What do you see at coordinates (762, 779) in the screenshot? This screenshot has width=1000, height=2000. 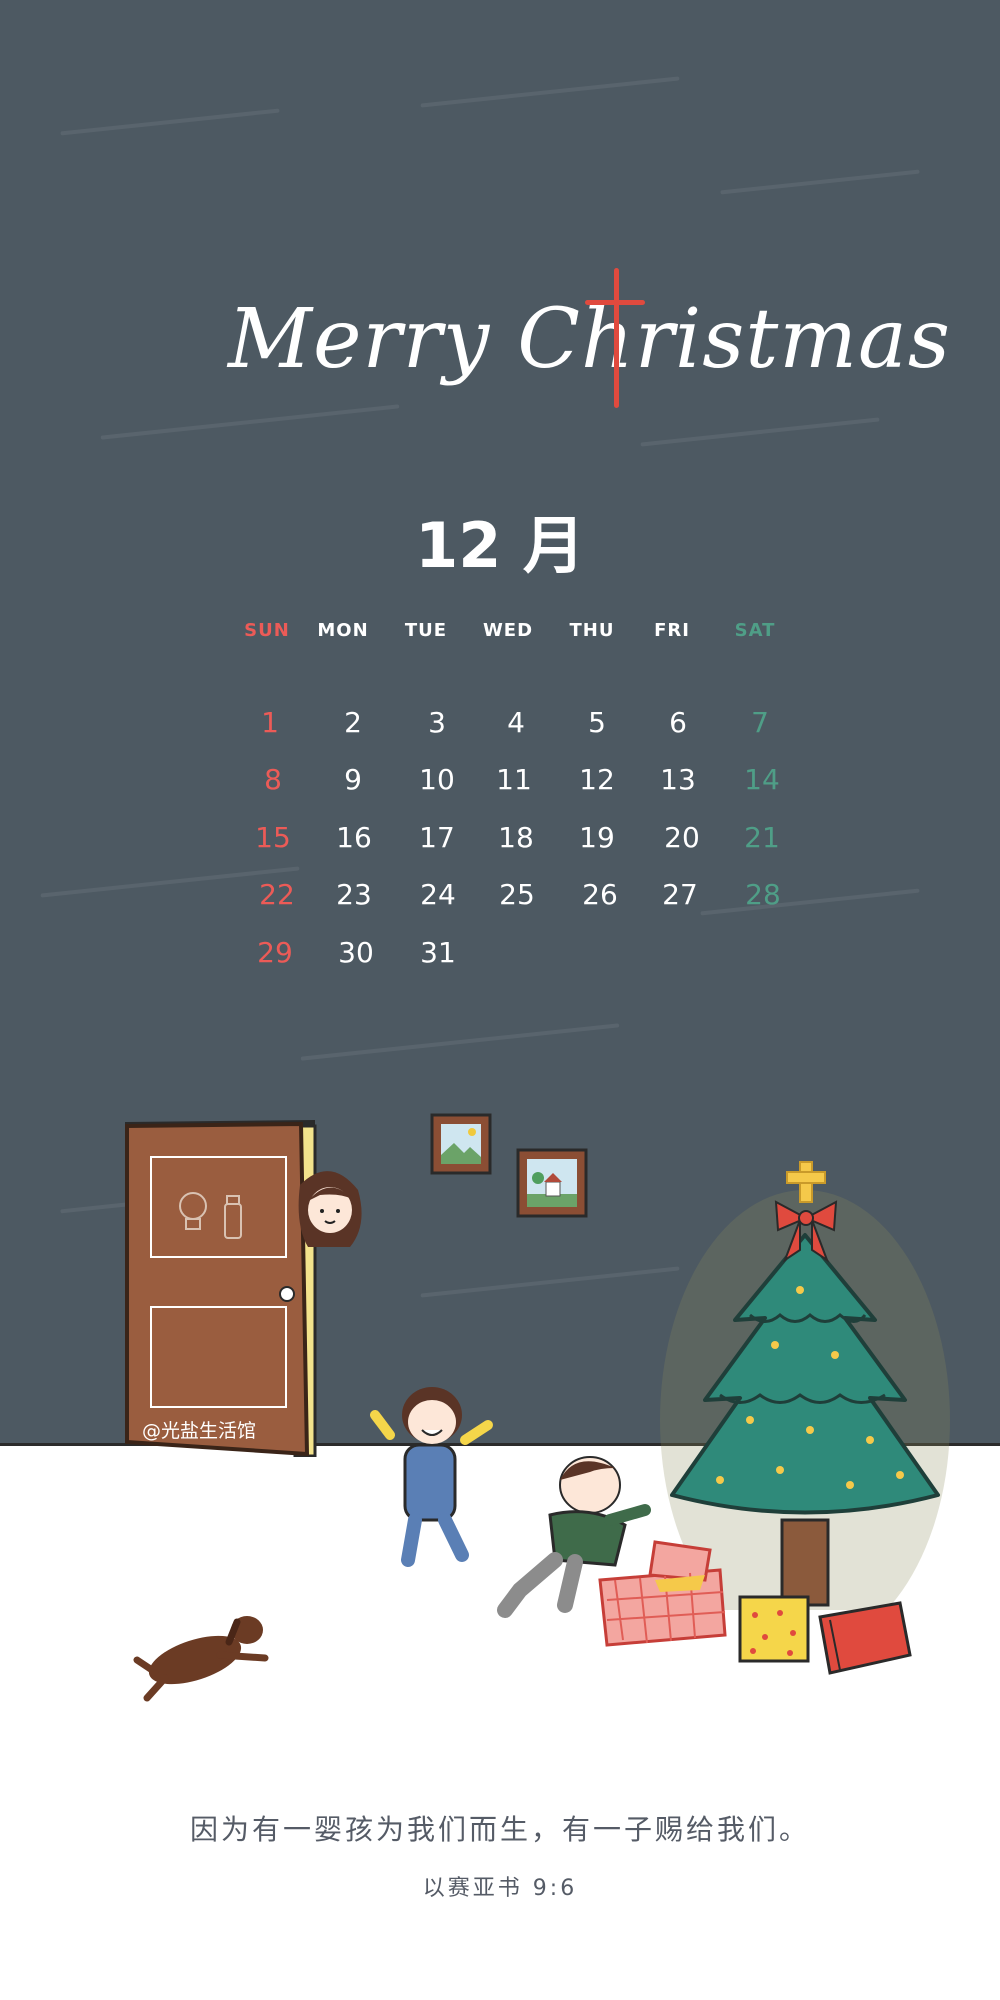 I see `day-cell: 14` at bounding box center [762, 779].